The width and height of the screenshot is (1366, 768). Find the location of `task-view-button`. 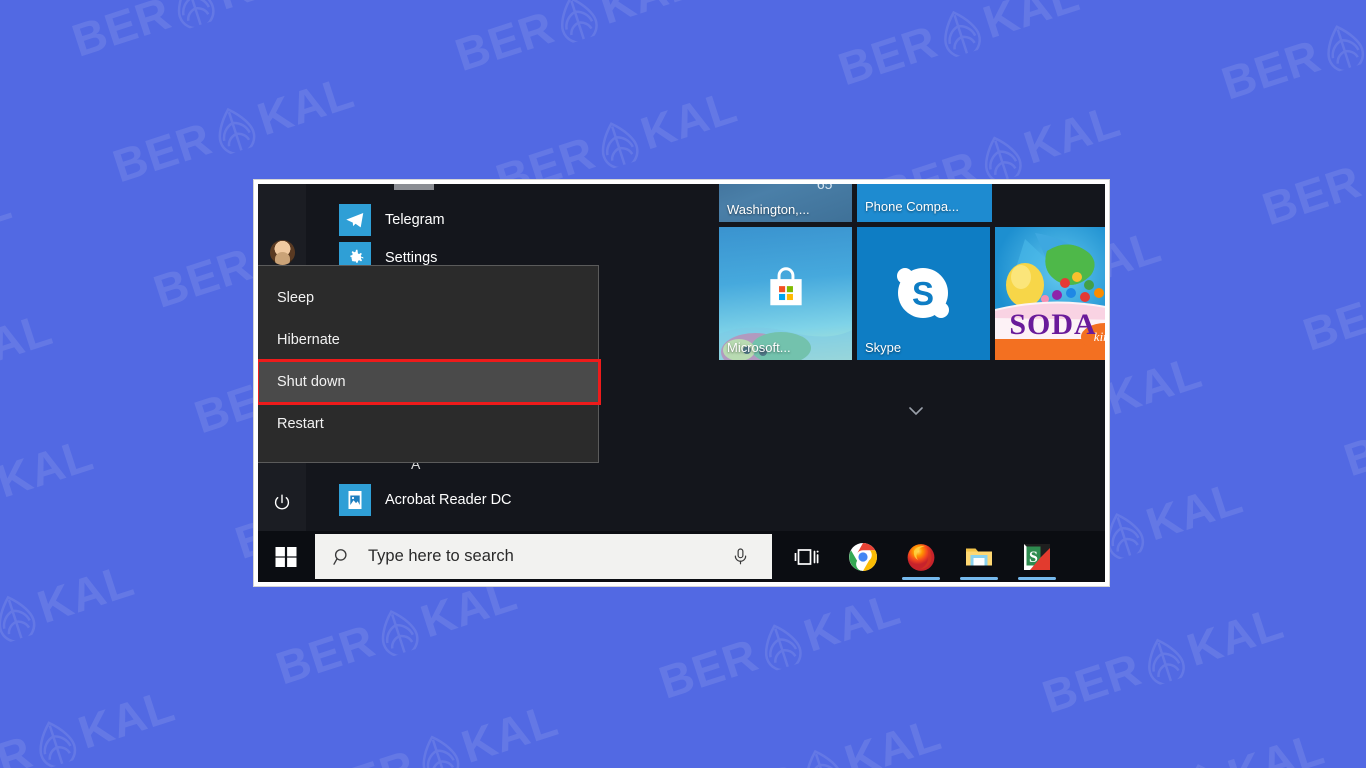

task-view-button is located at coordinates (807, 556).